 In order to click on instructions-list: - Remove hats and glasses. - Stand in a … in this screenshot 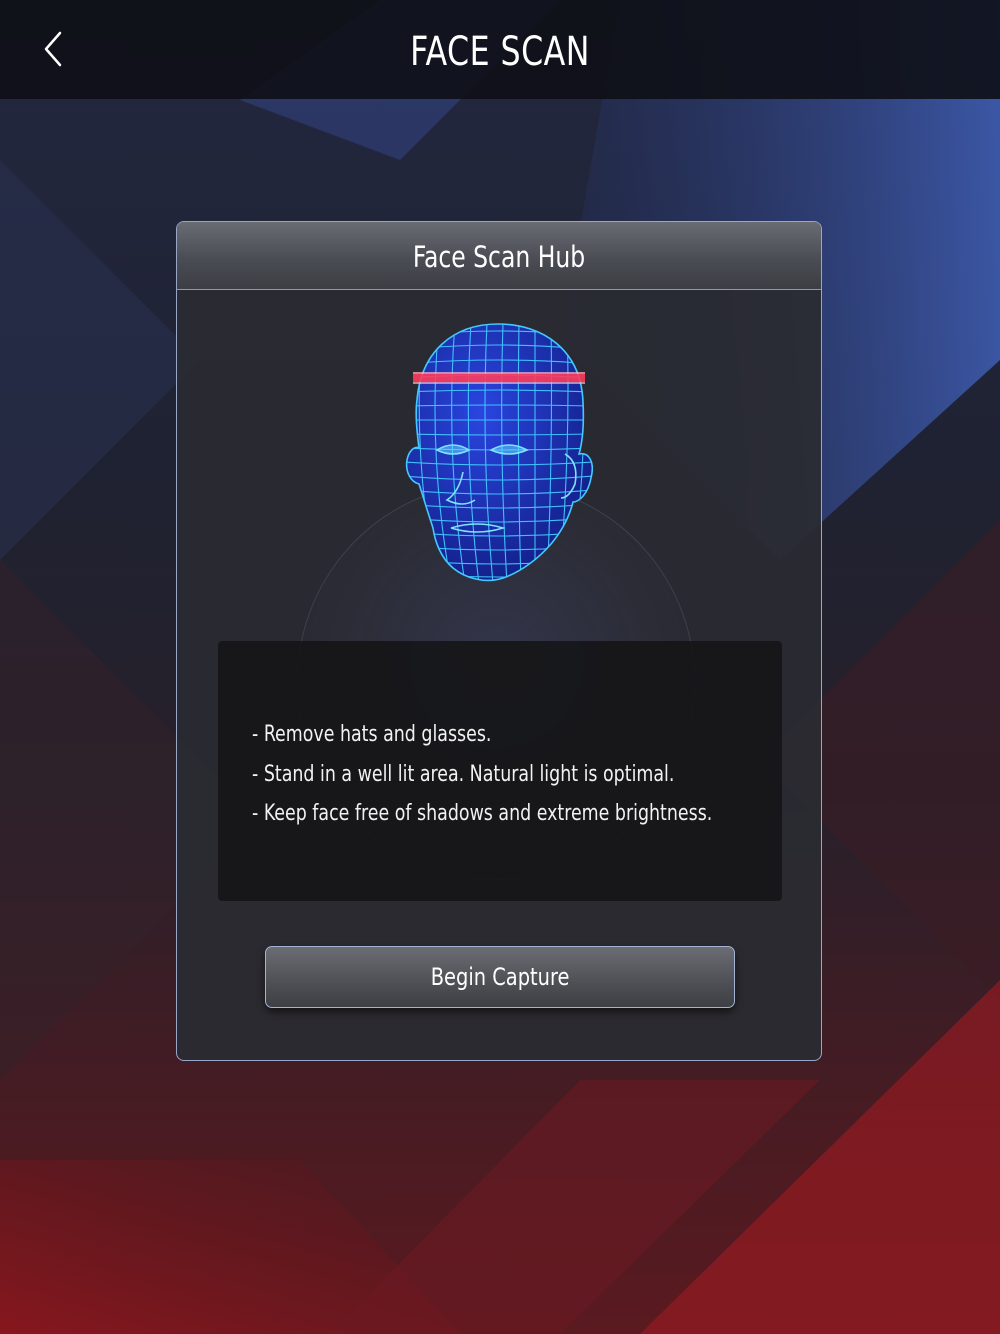, I will do `click(513, 774)`.